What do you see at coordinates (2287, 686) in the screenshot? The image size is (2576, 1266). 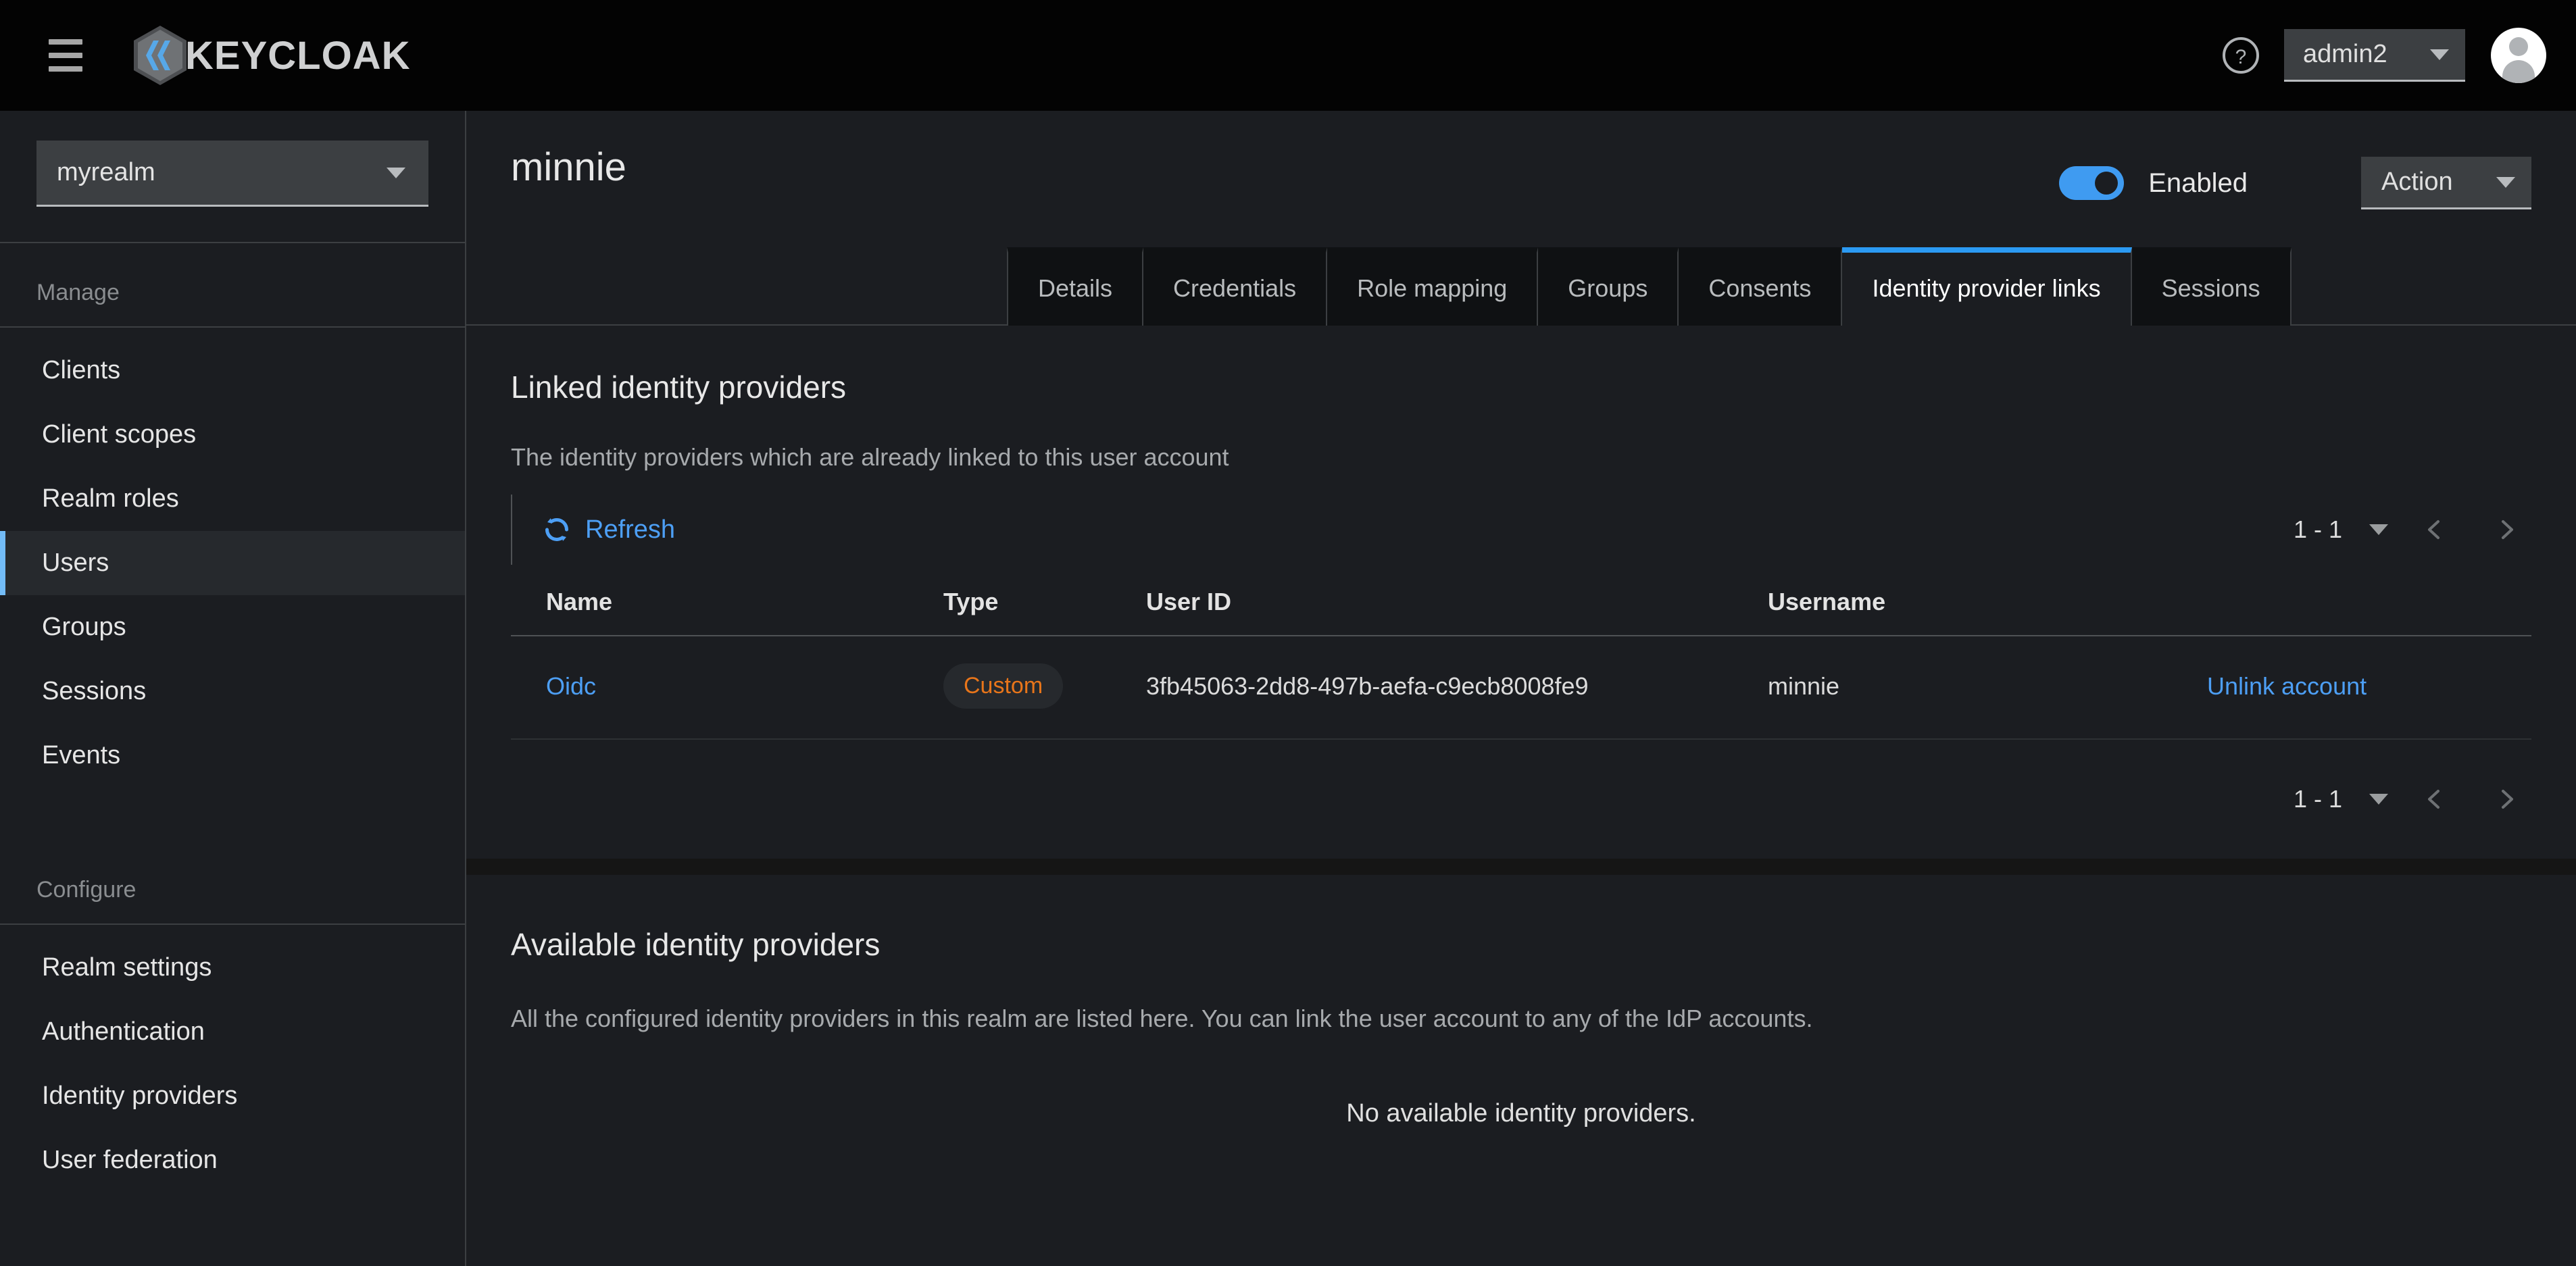 I see `unlink-account-link: Unlink account` at bounding box center [2287, 686].